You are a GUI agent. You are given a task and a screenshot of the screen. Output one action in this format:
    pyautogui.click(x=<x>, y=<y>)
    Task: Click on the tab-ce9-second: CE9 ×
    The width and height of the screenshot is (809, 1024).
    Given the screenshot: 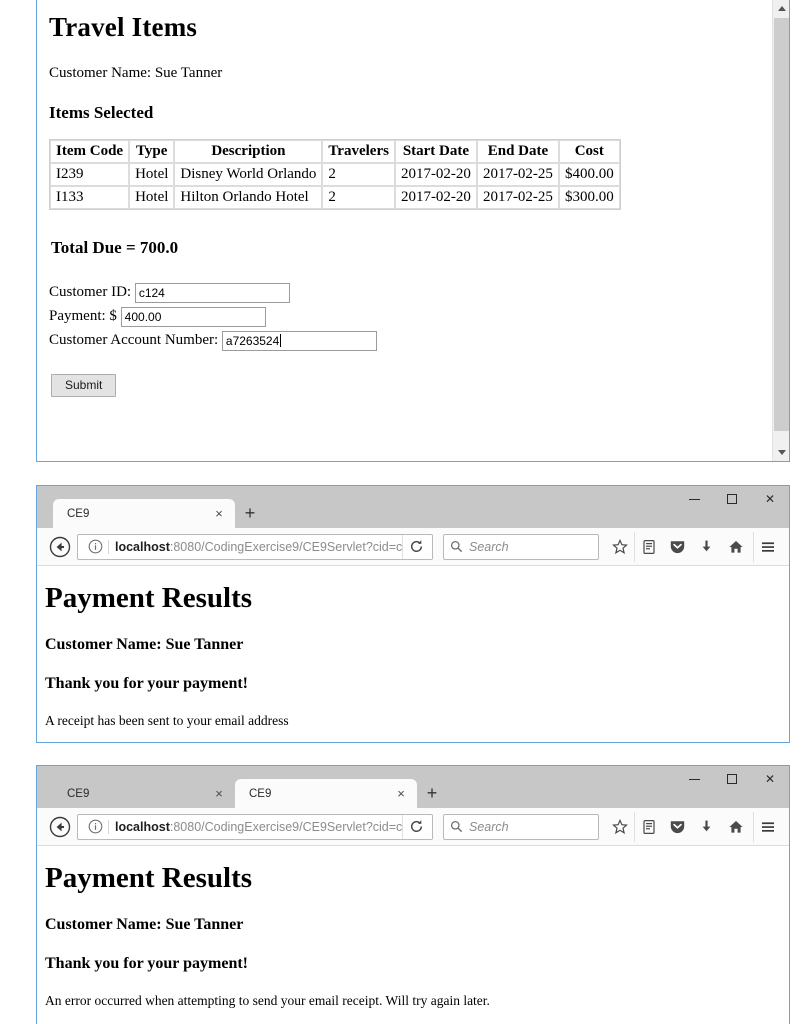 What is the action you would take?
    pyautogui.click(x=326, y=793)
    